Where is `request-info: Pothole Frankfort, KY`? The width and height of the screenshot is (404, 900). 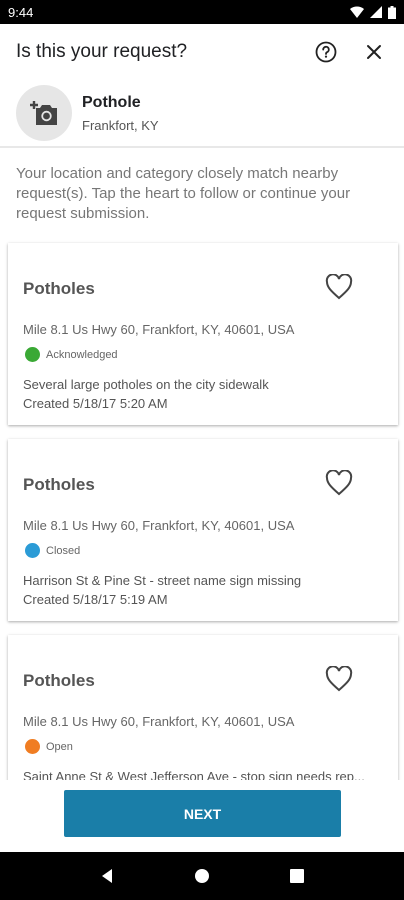 request-info: Pothole Frankfort, KY is located at coordinates (120, 113).